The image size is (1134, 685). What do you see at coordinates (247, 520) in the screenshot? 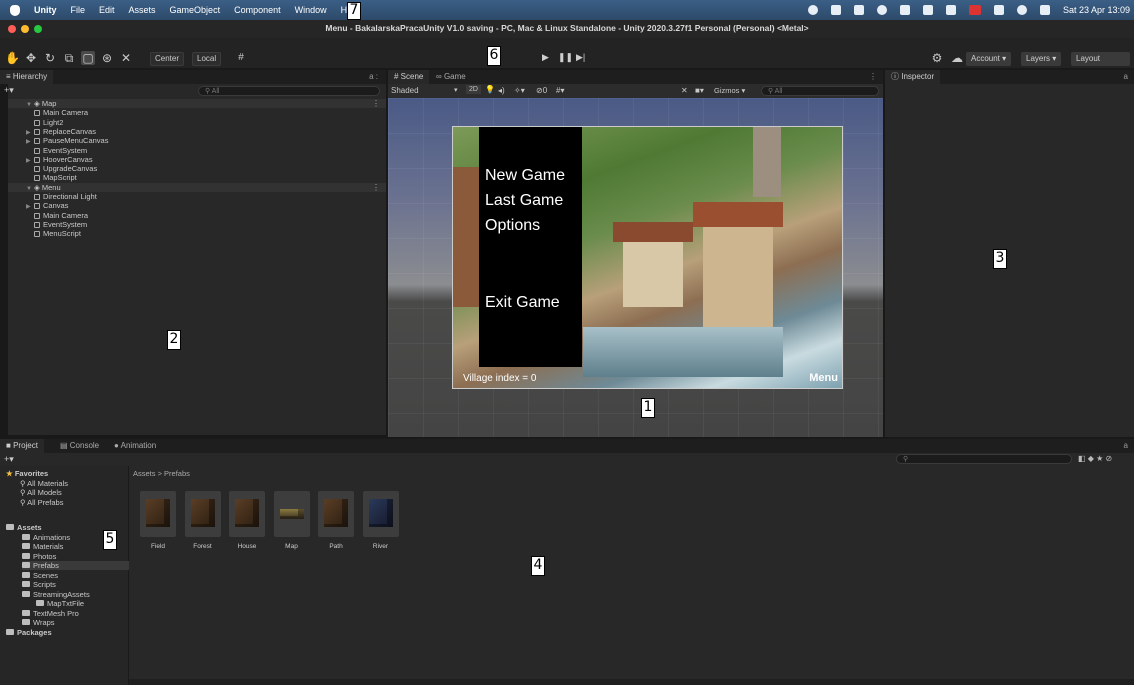
I see `prefab-asset: House` at bounding box center [247, 520].